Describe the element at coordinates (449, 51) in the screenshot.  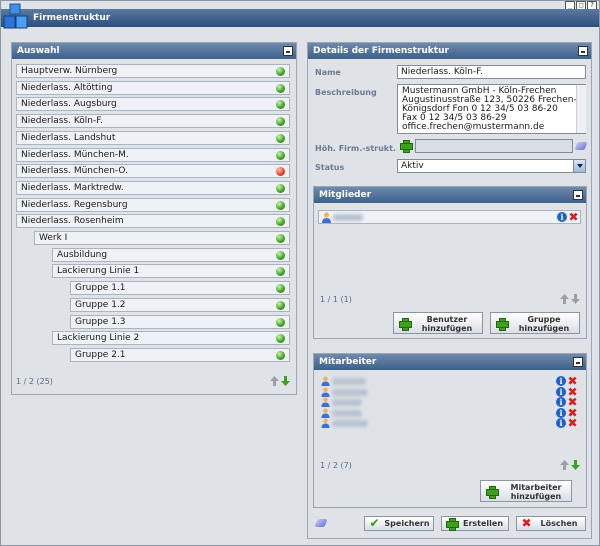
I see `details-panel-header: Details der Firmenstruktur` at that location.